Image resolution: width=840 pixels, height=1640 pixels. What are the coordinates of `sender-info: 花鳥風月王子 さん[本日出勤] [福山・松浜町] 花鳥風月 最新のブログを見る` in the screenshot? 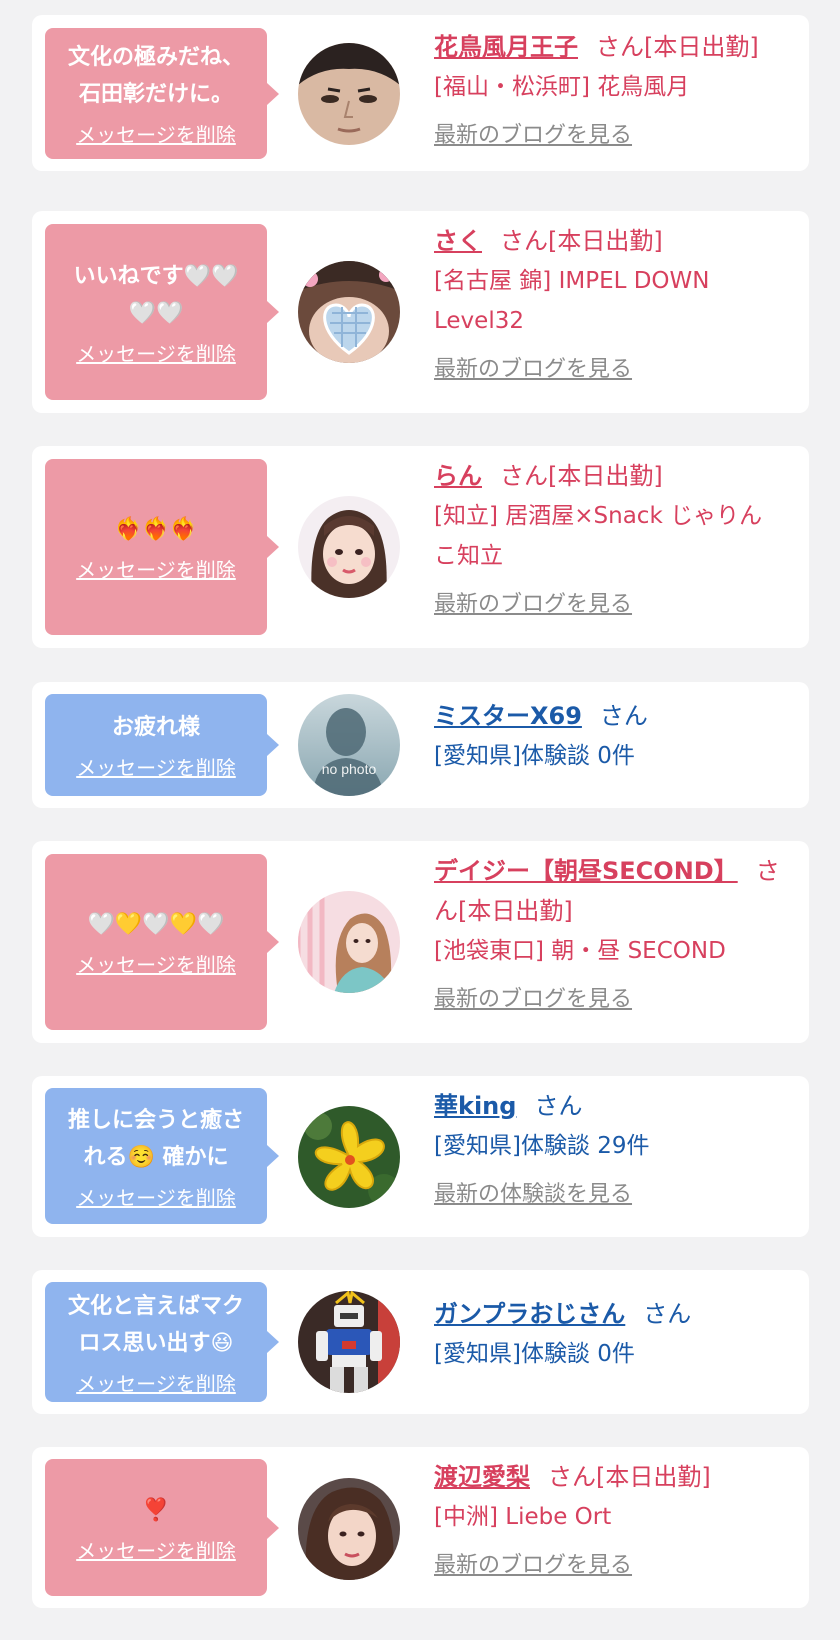 It's located at (616, 88).